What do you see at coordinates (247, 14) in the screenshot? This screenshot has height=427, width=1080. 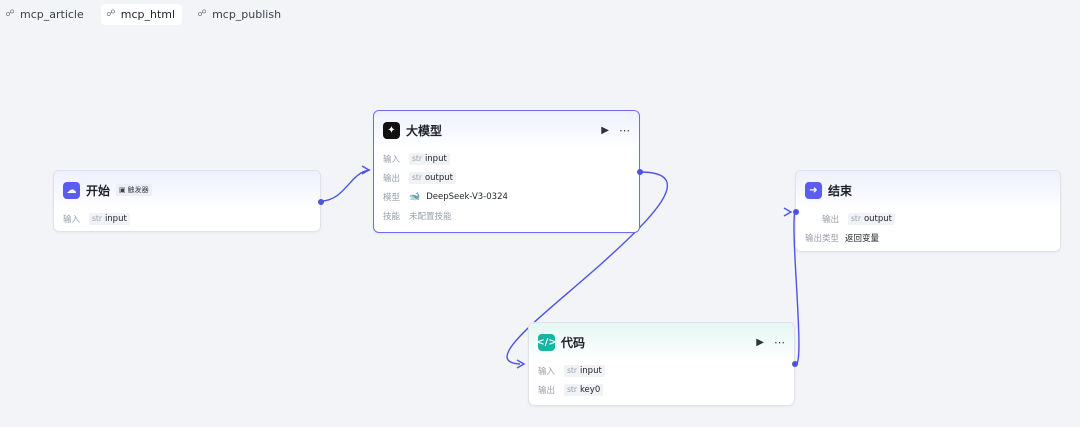 I see `tab-label: mcp_publish` at bounding box center [247, 14].